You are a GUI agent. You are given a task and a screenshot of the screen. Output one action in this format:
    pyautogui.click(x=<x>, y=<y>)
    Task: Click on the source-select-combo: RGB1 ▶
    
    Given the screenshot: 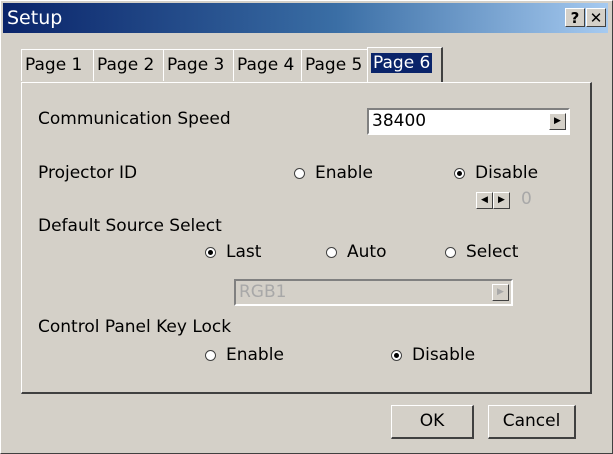 What is the action you would take?
    pyautogui.click(x=373, y=292)
    